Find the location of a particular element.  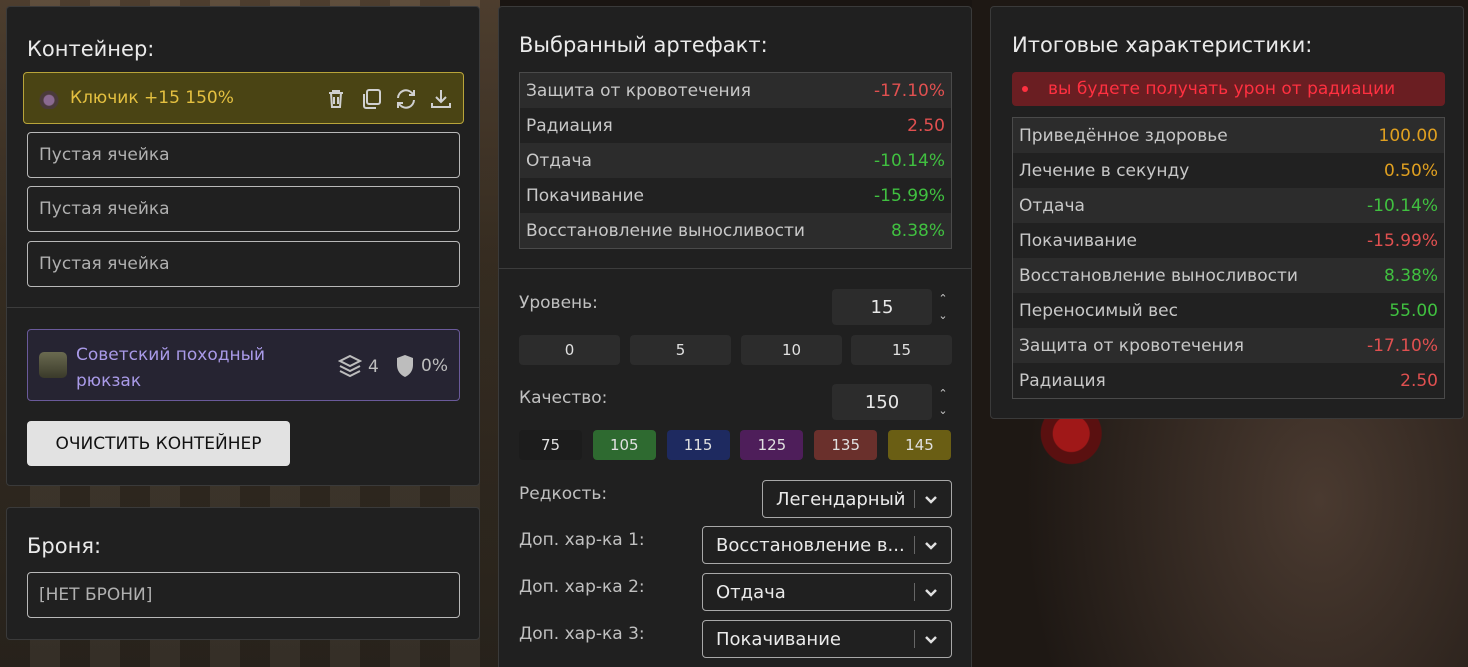

backpack-card: Советский походный рюкзак 4 0% is located at coordinates (243, 365).